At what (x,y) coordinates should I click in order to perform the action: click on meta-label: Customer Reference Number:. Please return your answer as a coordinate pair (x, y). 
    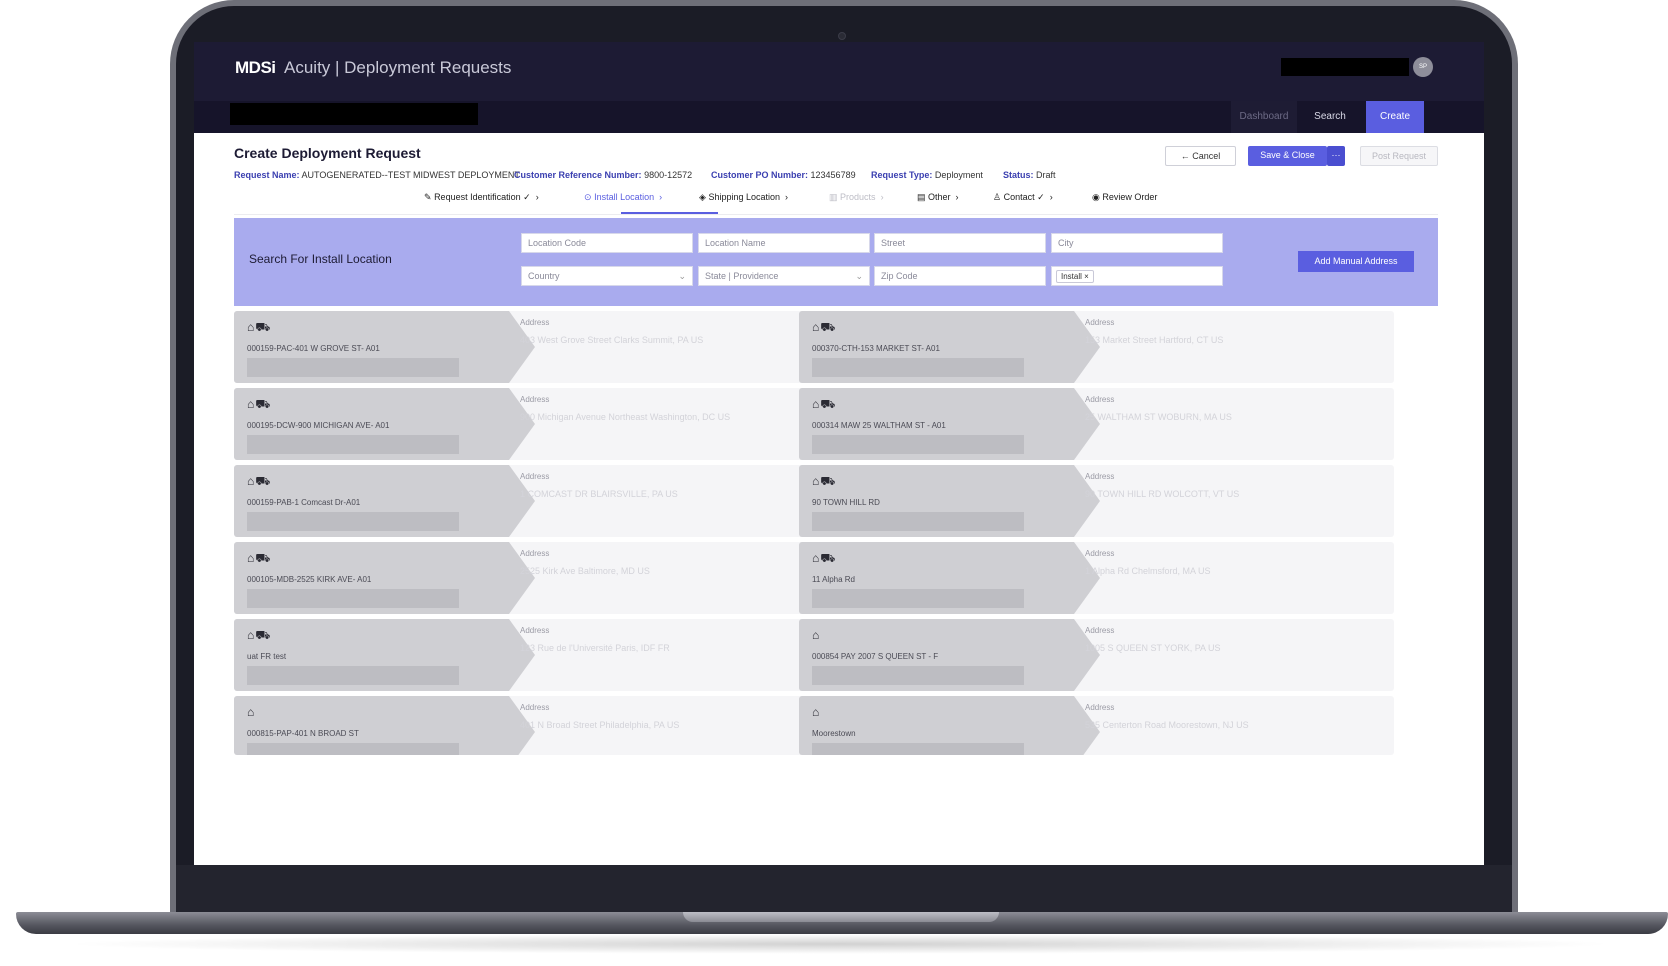
    Looking at the image, I should click on (578, 175).